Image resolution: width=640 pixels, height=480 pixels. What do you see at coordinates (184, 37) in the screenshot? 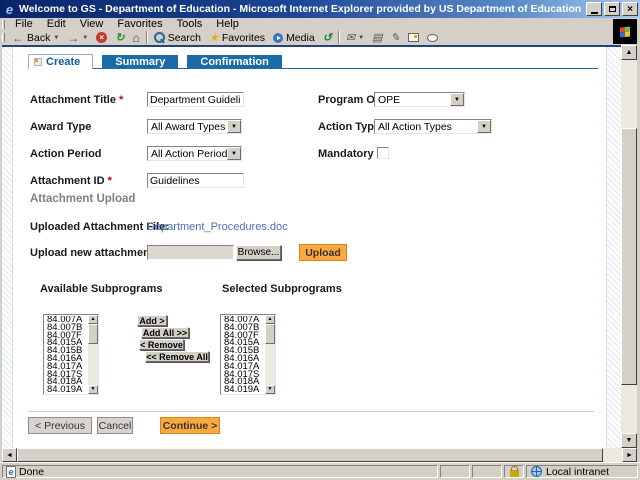
I see `search-label: Search` at bounding box center [184, 37].